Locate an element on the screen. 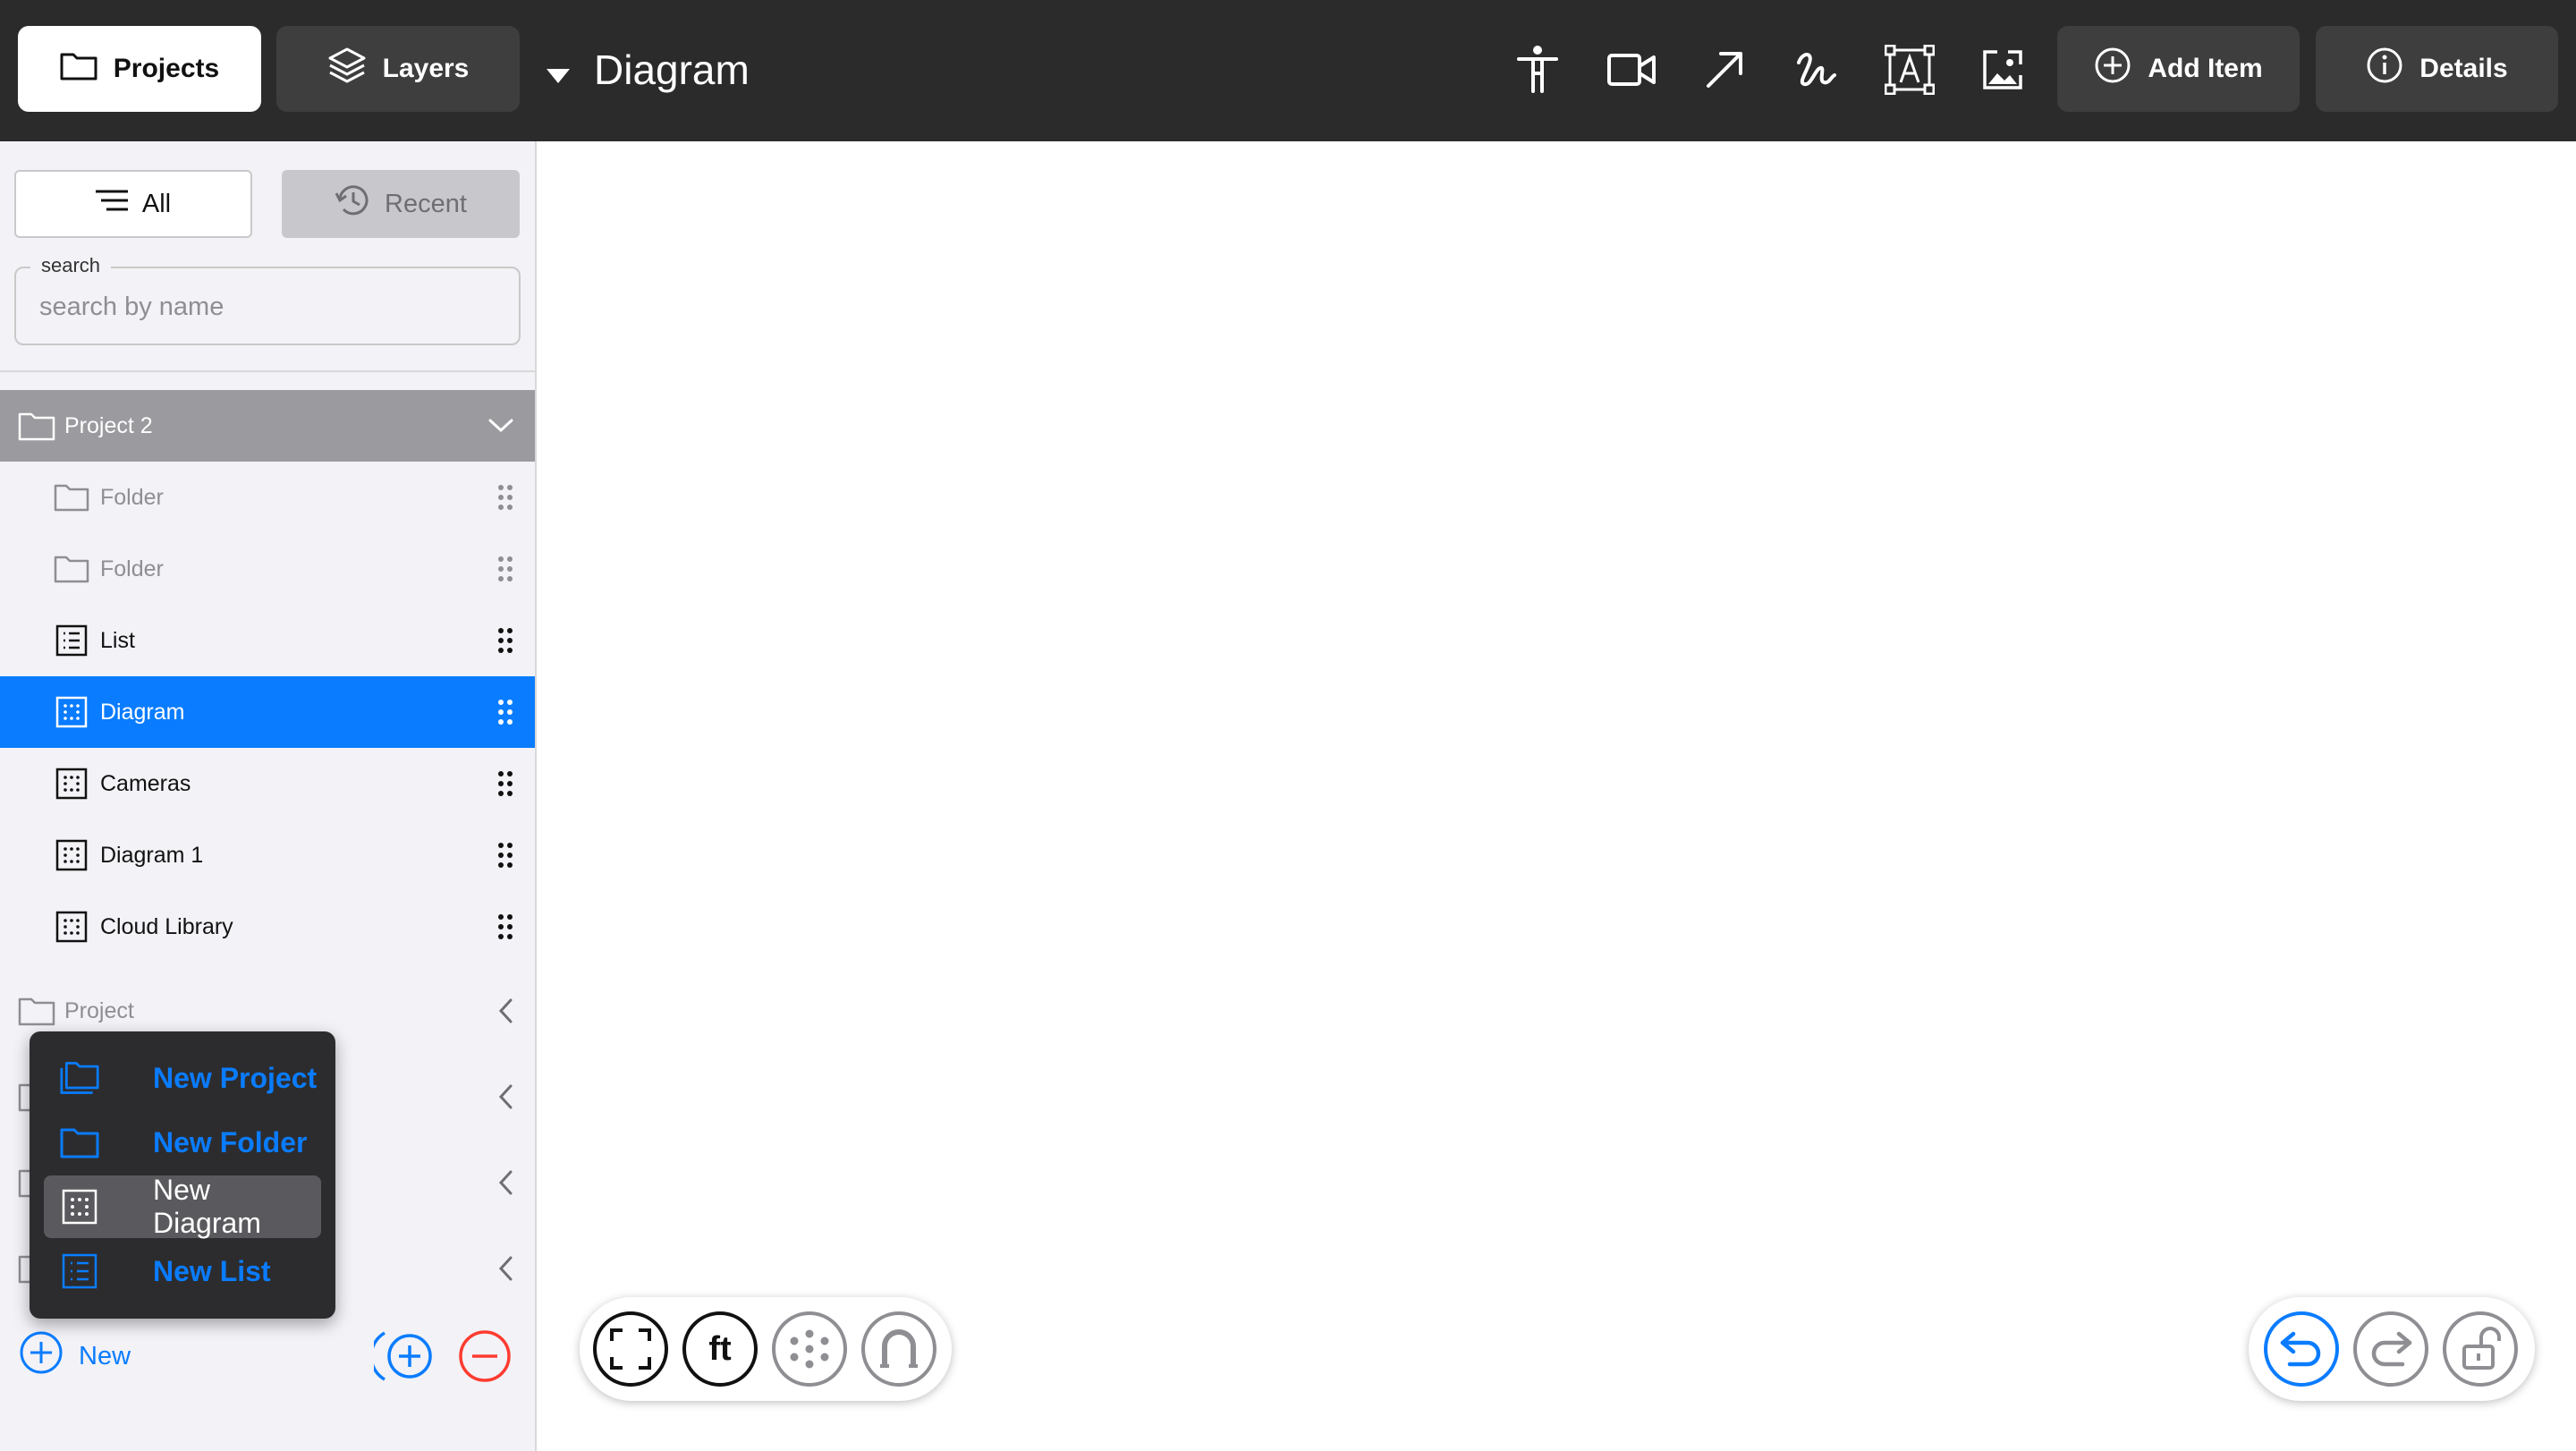 The width and height of the screenshot is (2576, 1451). details-button: Details is located at coordinates (2437, 69).